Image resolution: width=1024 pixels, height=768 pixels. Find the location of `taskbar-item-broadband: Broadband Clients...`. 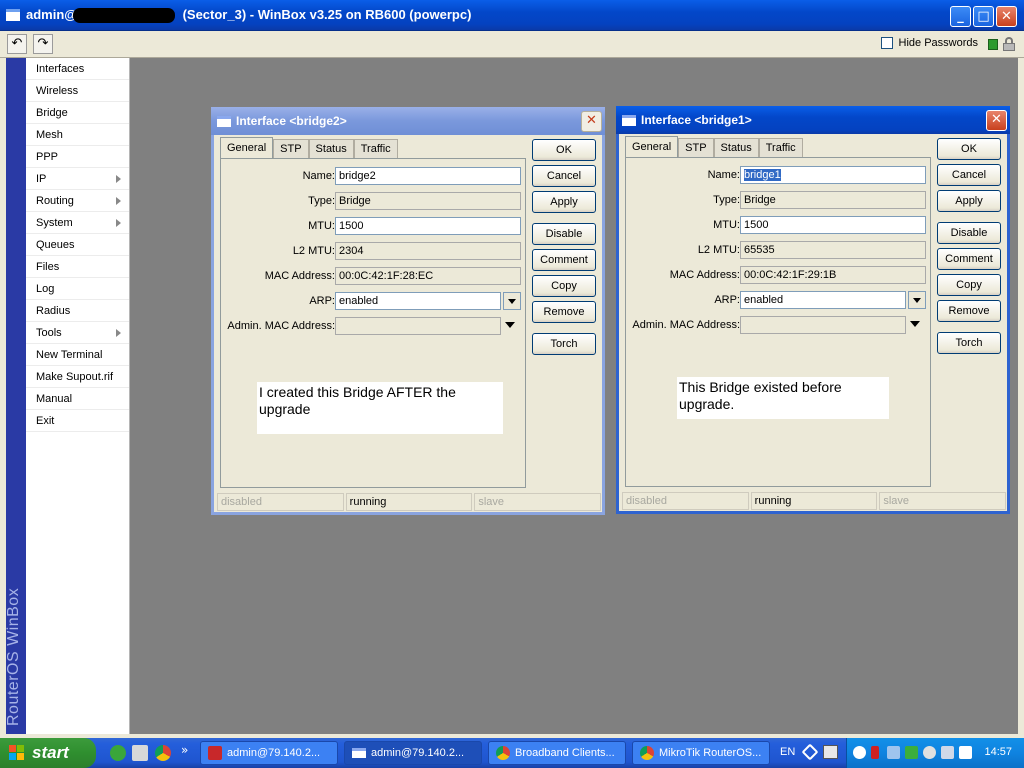

taskbar-item-broadband: Broadband Clients... is located at coordinates (557, 753).